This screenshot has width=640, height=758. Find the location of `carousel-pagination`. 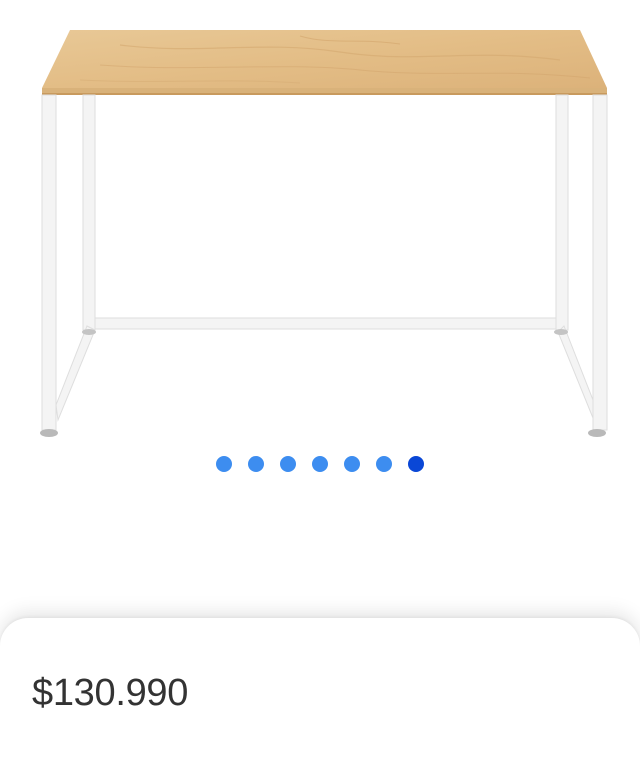

carousel-pagination is located at coordinates (320, 465).